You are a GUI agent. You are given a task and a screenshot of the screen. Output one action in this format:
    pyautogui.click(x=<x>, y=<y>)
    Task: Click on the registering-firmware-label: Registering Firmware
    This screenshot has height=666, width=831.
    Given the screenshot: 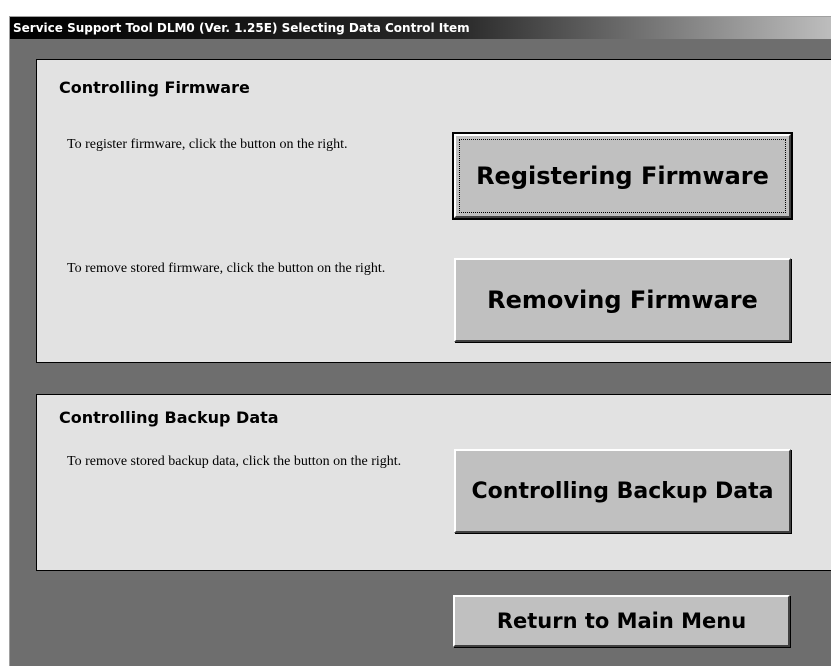 What is the action you would take?
    pyautogui.click(x=622, y=176)
    